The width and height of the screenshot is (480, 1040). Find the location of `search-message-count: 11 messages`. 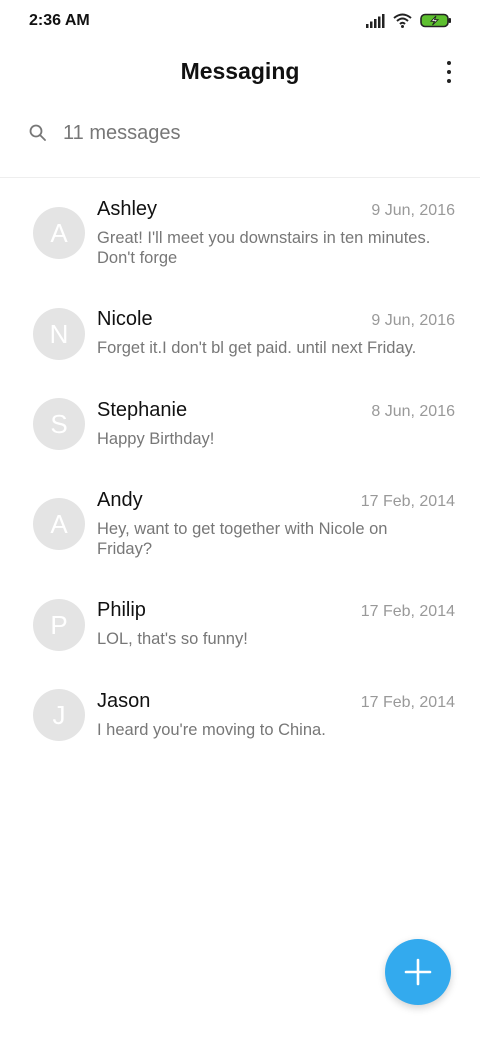

search-message-count: 11 messages is located at coordinates (122, 133).